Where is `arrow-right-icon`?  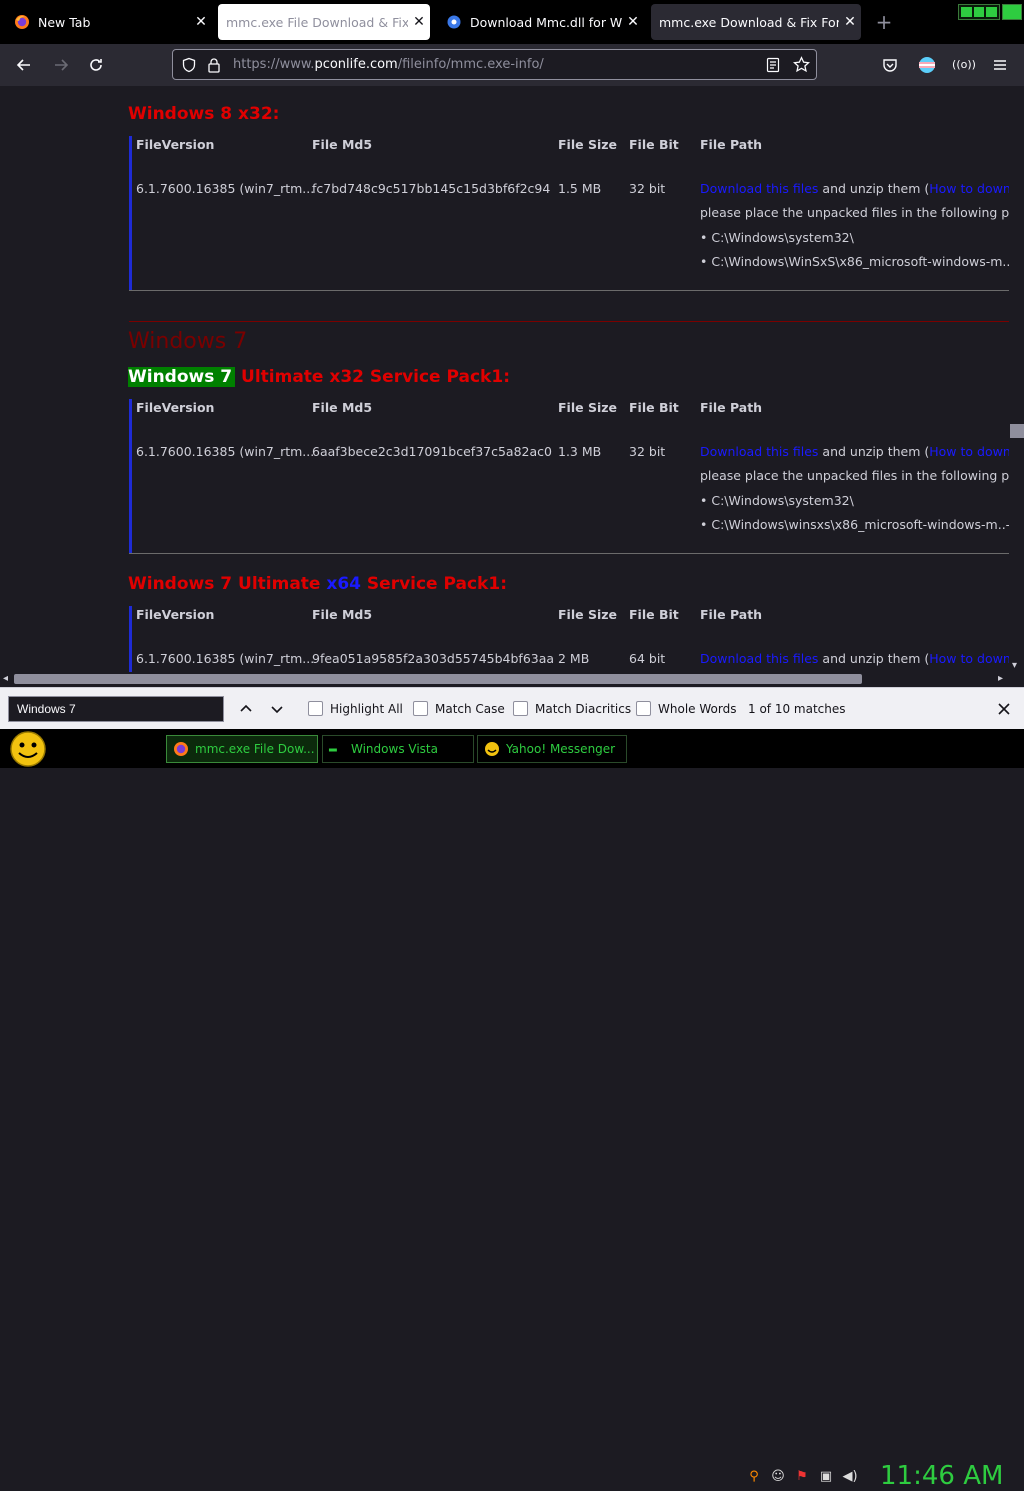 arrow-right-icon is located at coordinates (62, 65).